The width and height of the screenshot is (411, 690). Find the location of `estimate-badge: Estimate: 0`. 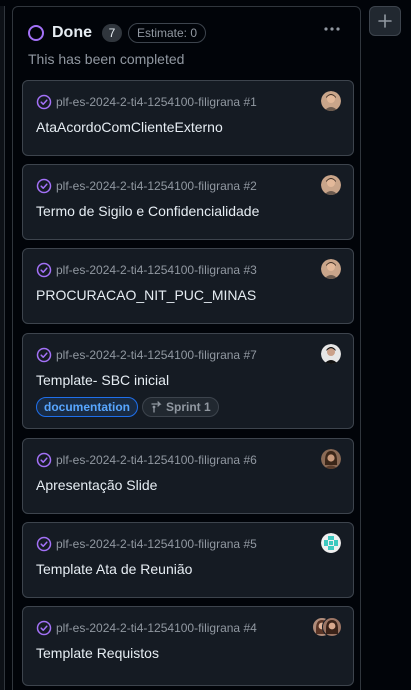

estimate-badge: Estimate: 0 is located at coordinates (167, 33).